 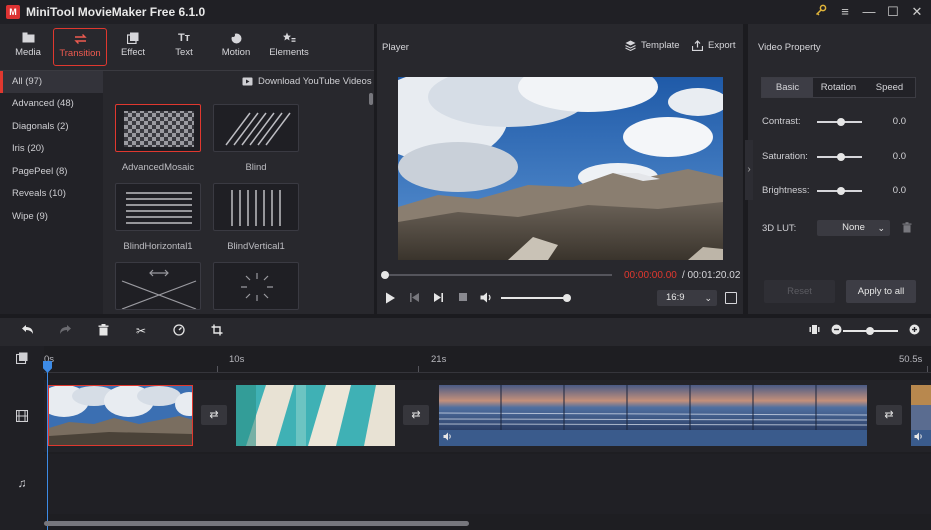 I want to click on volume-slider-knob, so click(x=567, y=298).